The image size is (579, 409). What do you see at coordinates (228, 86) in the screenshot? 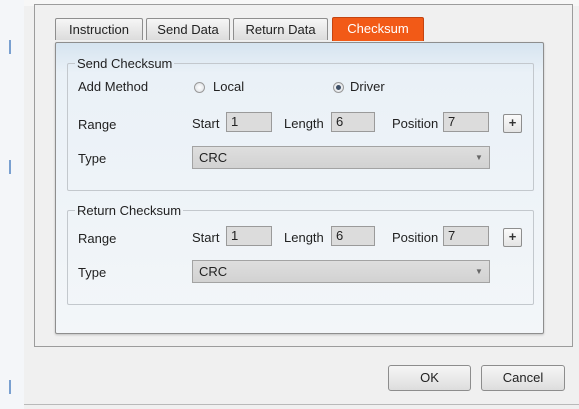
I see `radio-local-label: Local` at bounding box center [228, 86].